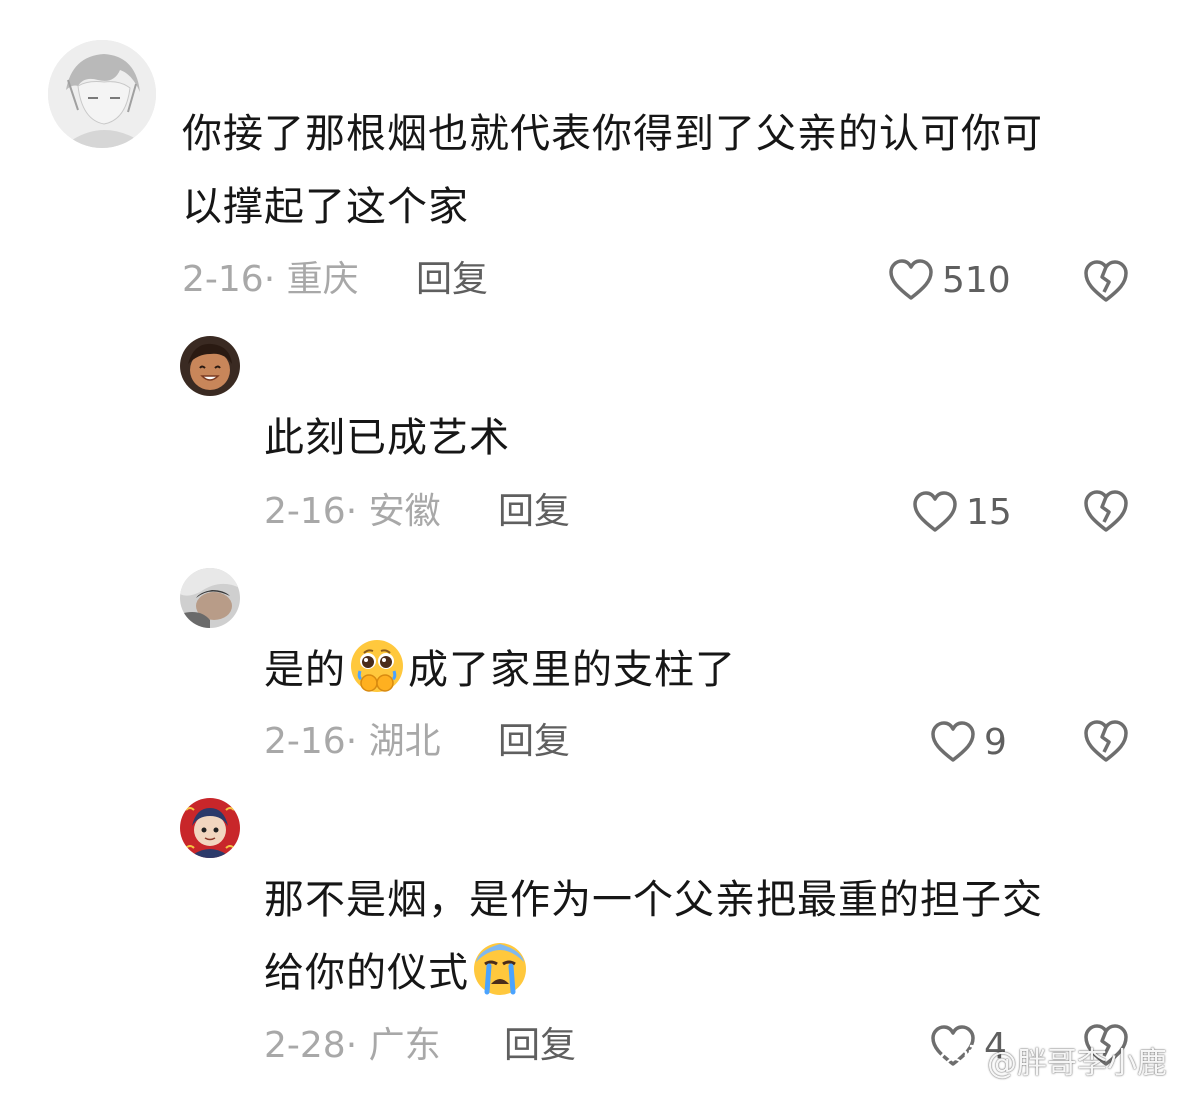  I want to click on like-button: 9, so click(968, 742).